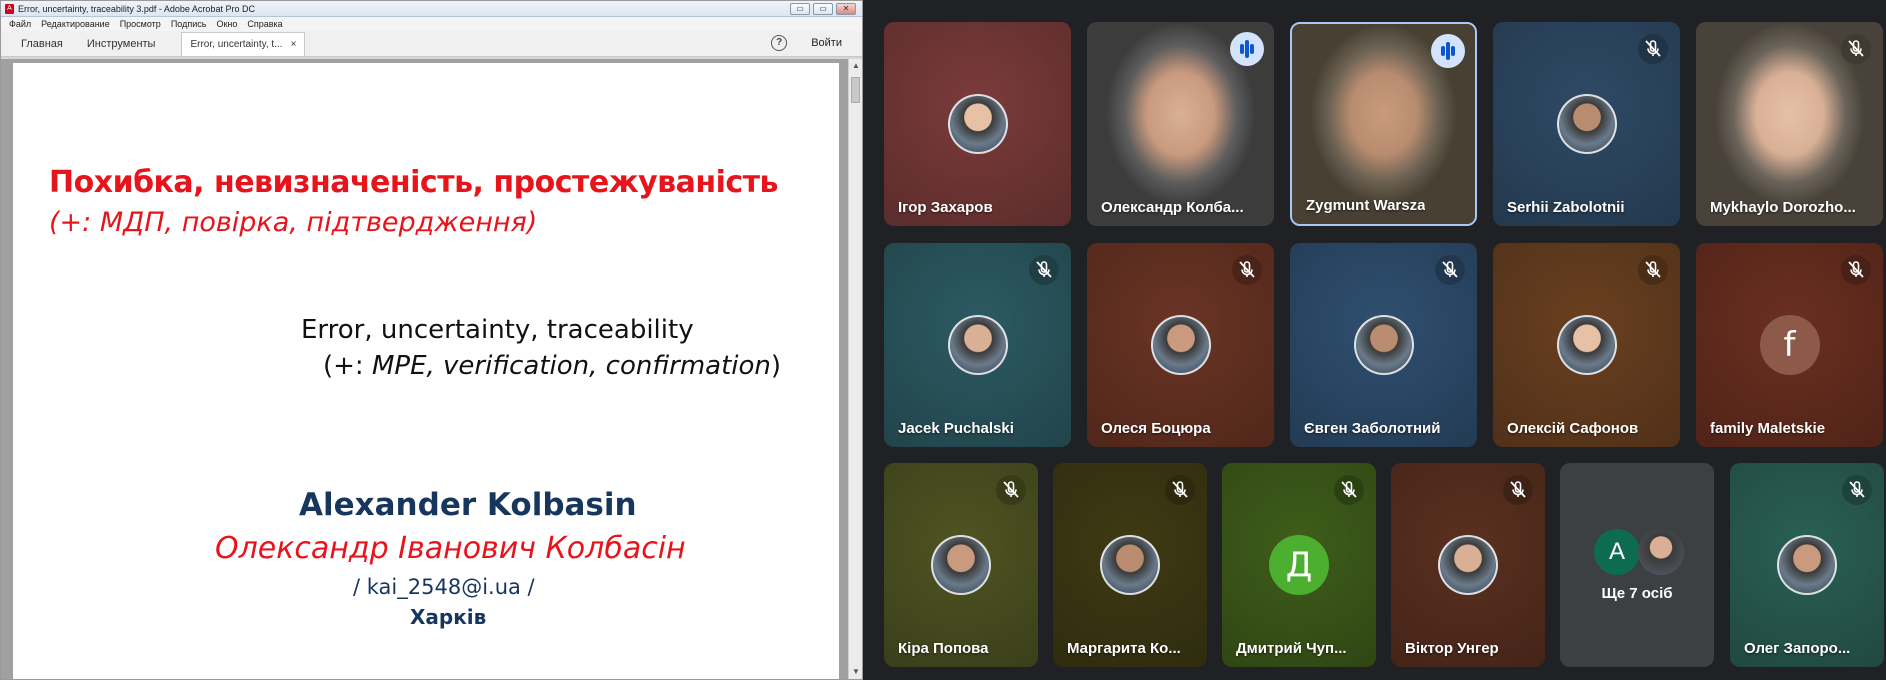 Image resolution: width=1886 pixels, height=680 pixels. What do you see at coordinates (856, 672) in the screenshot?
I see `scroll-down-icon: ▼` at bounding box center [856, 672].